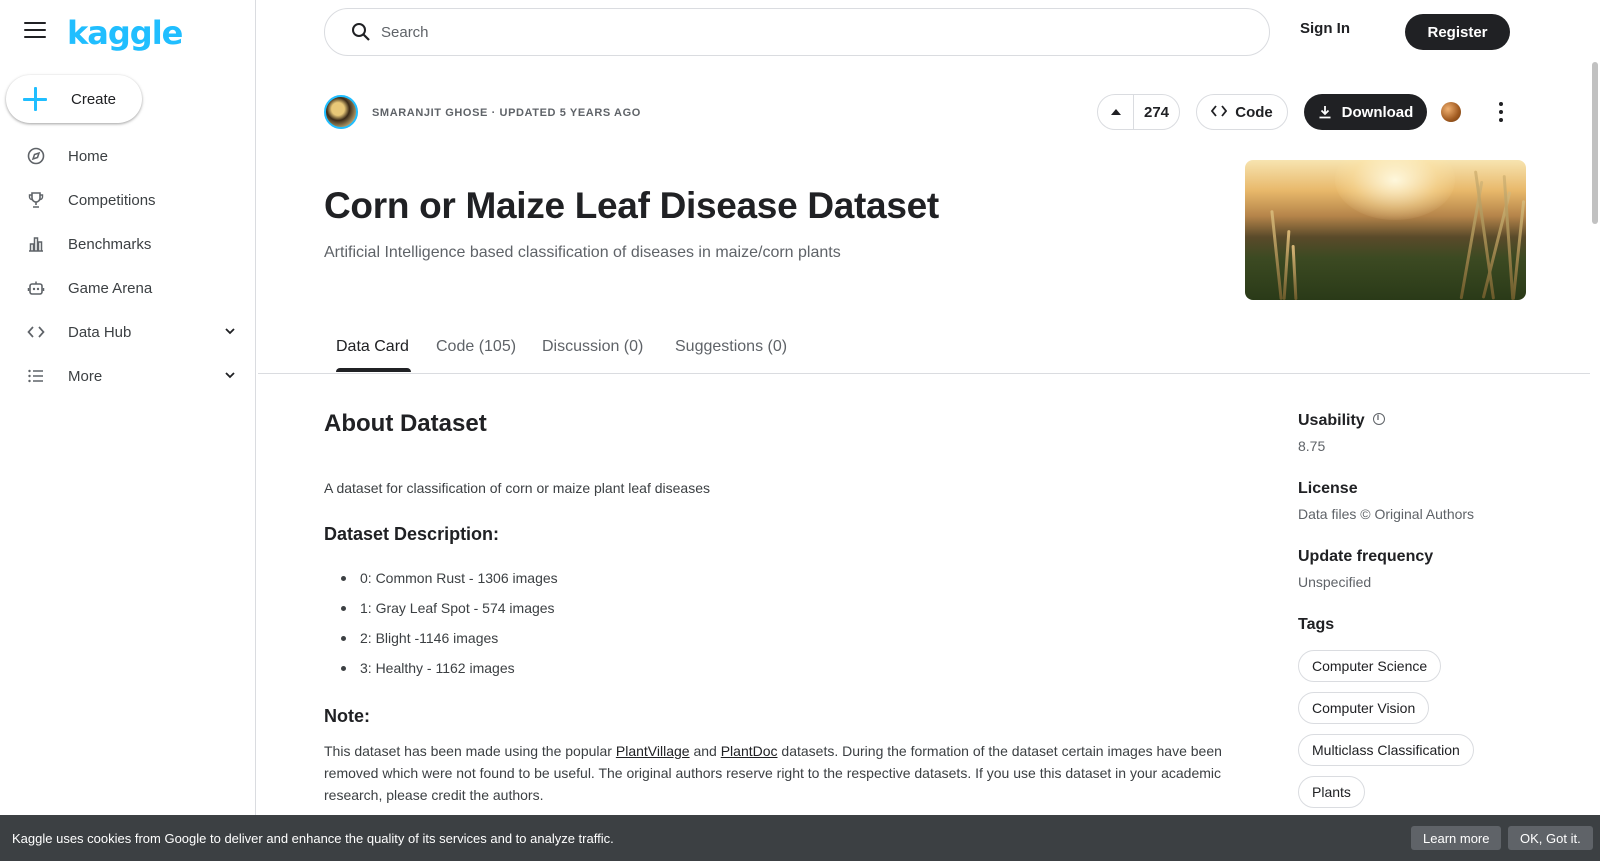 The width and height of the screenshot is (1600, 861). Describe the element at coordinates (128, 156) in the screenshot. I see `sidebar-item-home: Home` at that location.